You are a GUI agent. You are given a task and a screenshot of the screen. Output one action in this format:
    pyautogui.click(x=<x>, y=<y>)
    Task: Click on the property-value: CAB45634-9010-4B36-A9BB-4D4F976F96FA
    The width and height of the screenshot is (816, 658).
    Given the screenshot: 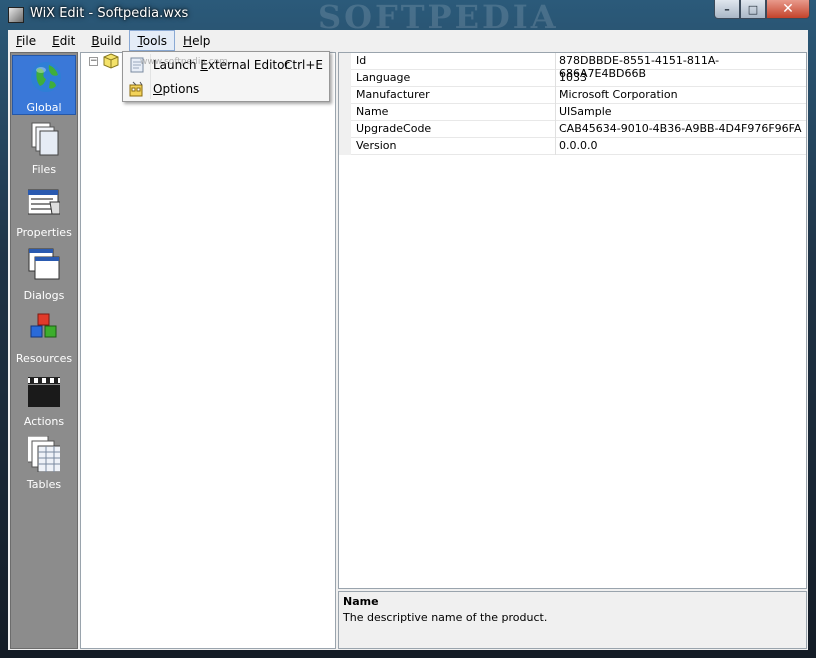 What is the action you would take?
    pyautogui.click(x=680, y=128)
    